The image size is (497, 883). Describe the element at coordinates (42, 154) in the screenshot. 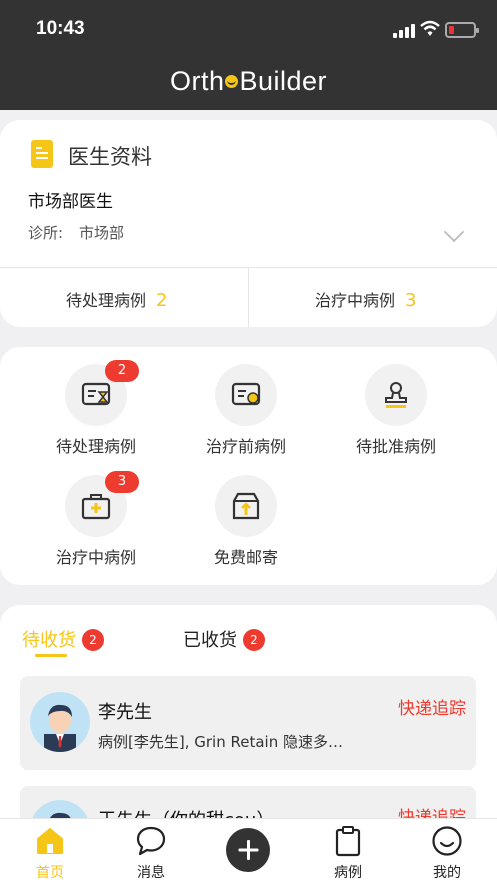

I see `document-icon` at that location.